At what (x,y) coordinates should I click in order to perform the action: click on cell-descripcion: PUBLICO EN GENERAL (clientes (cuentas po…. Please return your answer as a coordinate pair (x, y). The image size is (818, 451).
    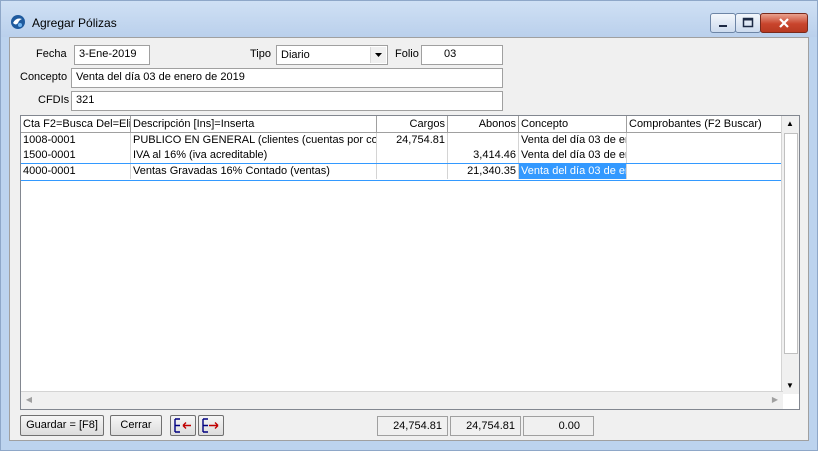
    Looking at the image, I should click on (254, 140).